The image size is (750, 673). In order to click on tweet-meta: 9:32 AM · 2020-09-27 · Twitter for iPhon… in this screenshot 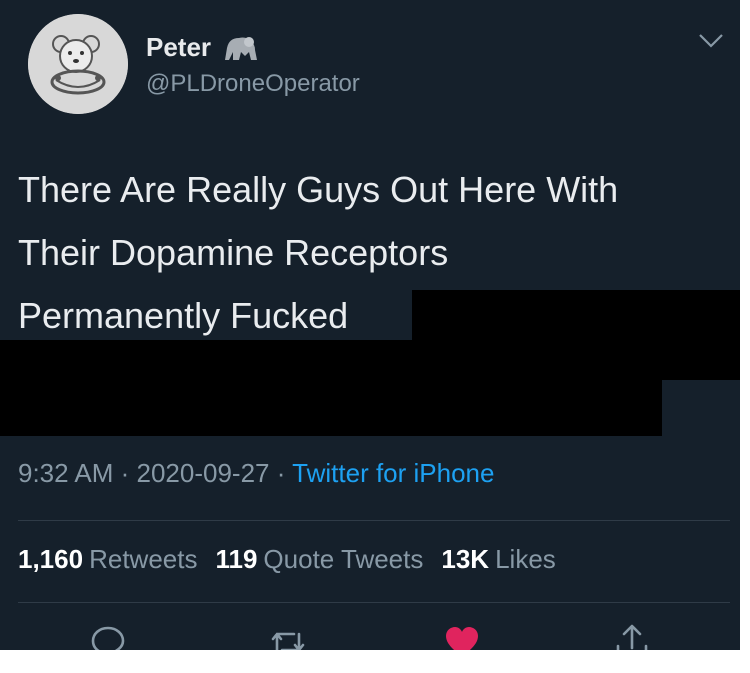, I will do `click(256, 473)`.